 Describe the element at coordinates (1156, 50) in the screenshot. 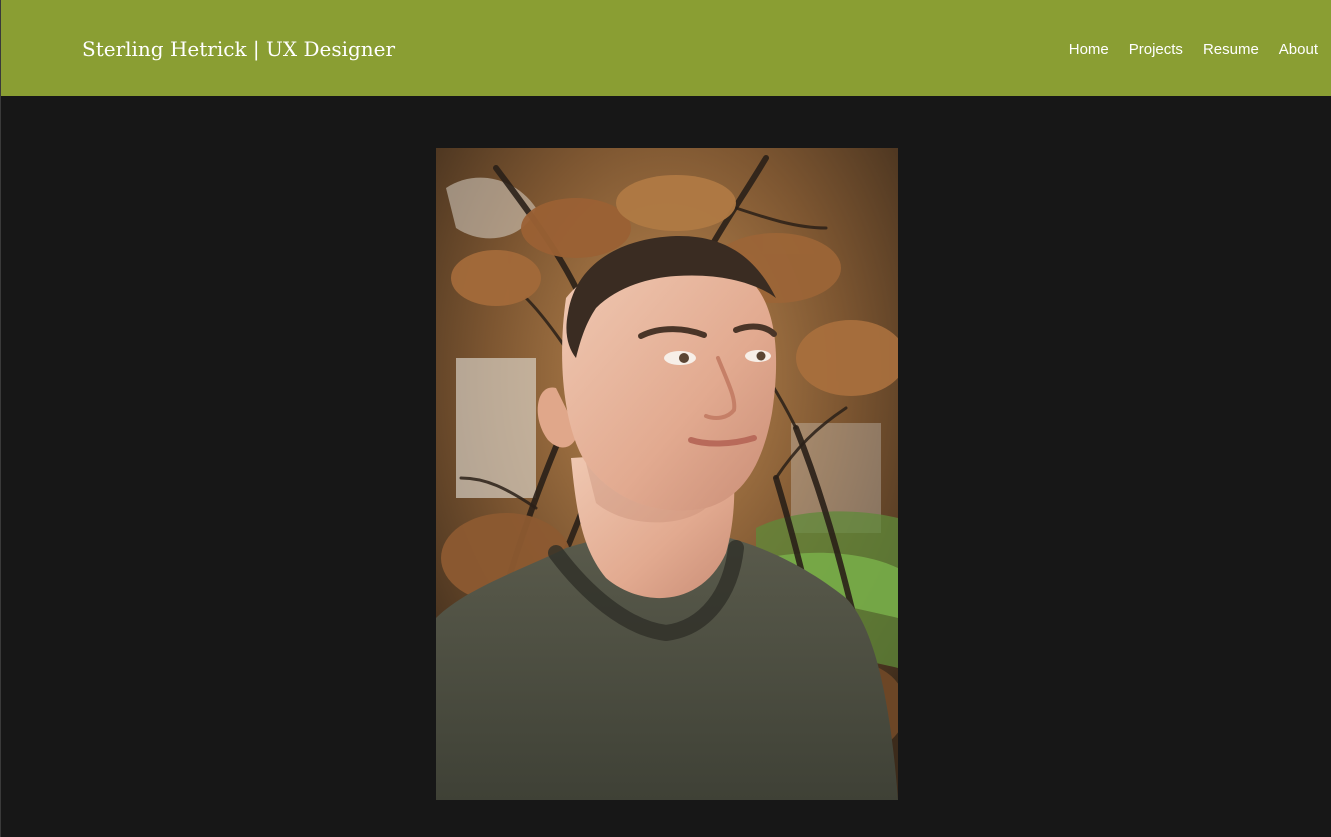

I see `nav-item-projects: Projects` at that location.